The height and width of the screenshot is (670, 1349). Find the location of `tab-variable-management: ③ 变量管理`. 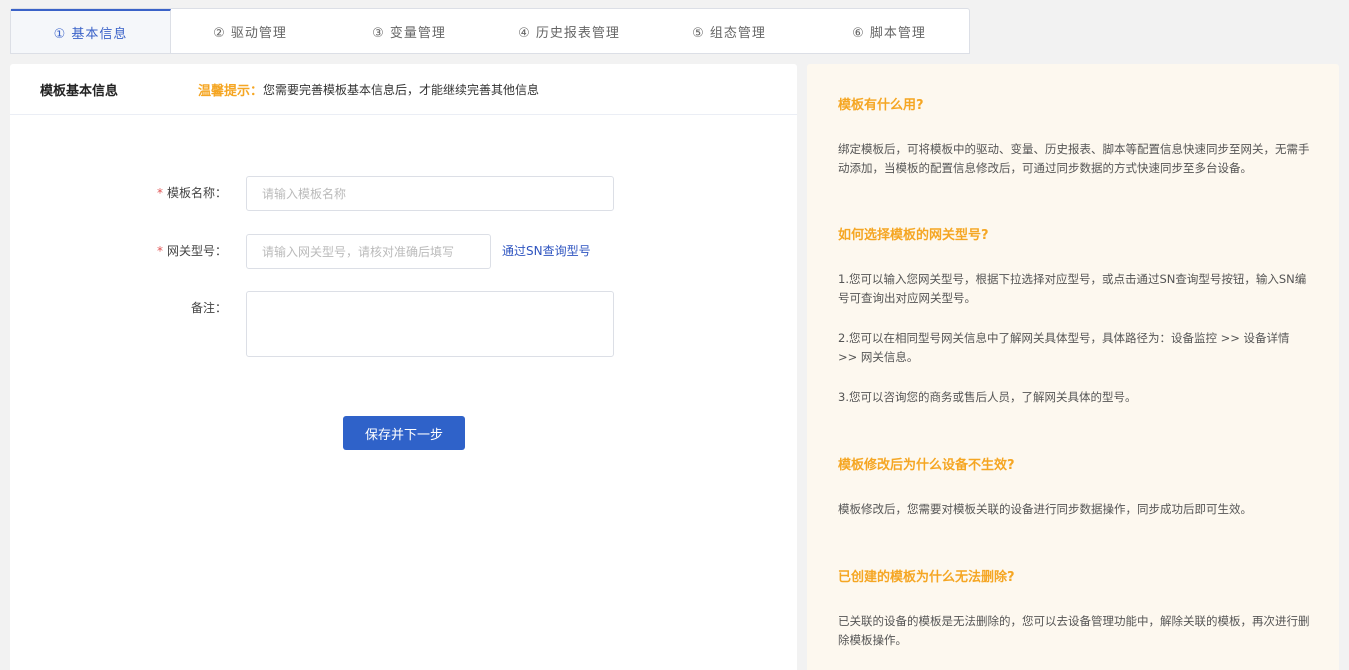

tab-variable-management: ③ 变量管理 is located at coordinates (409, 31).